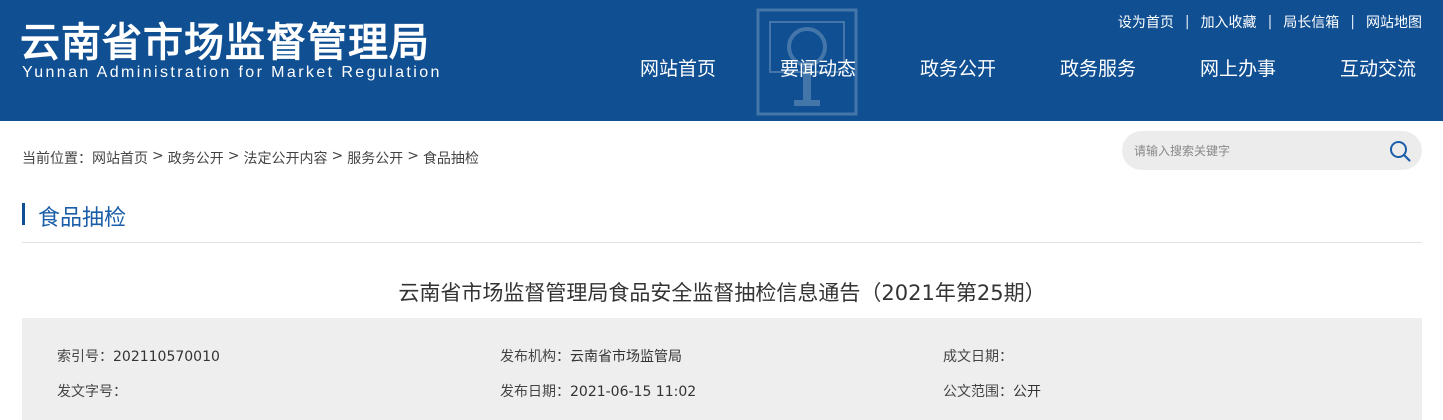 This screenshot has width=1443, height=420. Describe the element at coordinates (166, 357) in the screenshot. I see `meta-value: 202110570010` at that location.